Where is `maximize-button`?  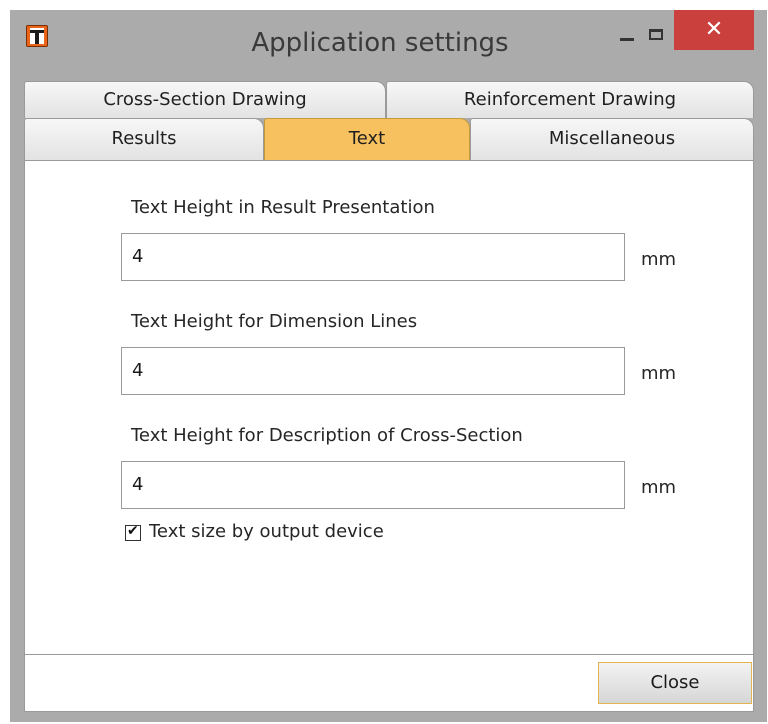 maximize-button is located at coordinates (658, 31).